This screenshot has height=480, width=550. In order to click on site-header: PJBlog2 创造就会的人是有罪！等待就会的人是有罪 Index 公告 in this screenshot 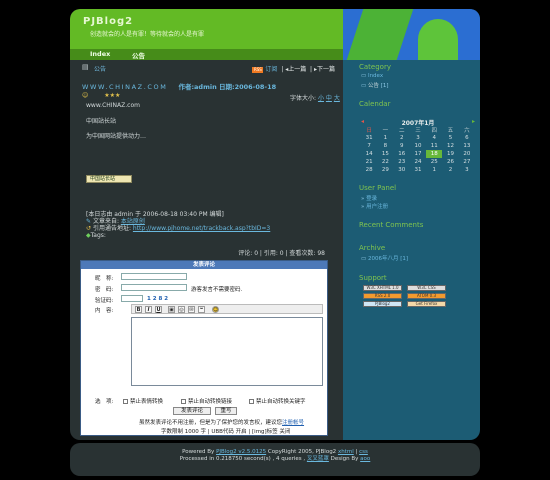, I will do `click(206, 34)`.